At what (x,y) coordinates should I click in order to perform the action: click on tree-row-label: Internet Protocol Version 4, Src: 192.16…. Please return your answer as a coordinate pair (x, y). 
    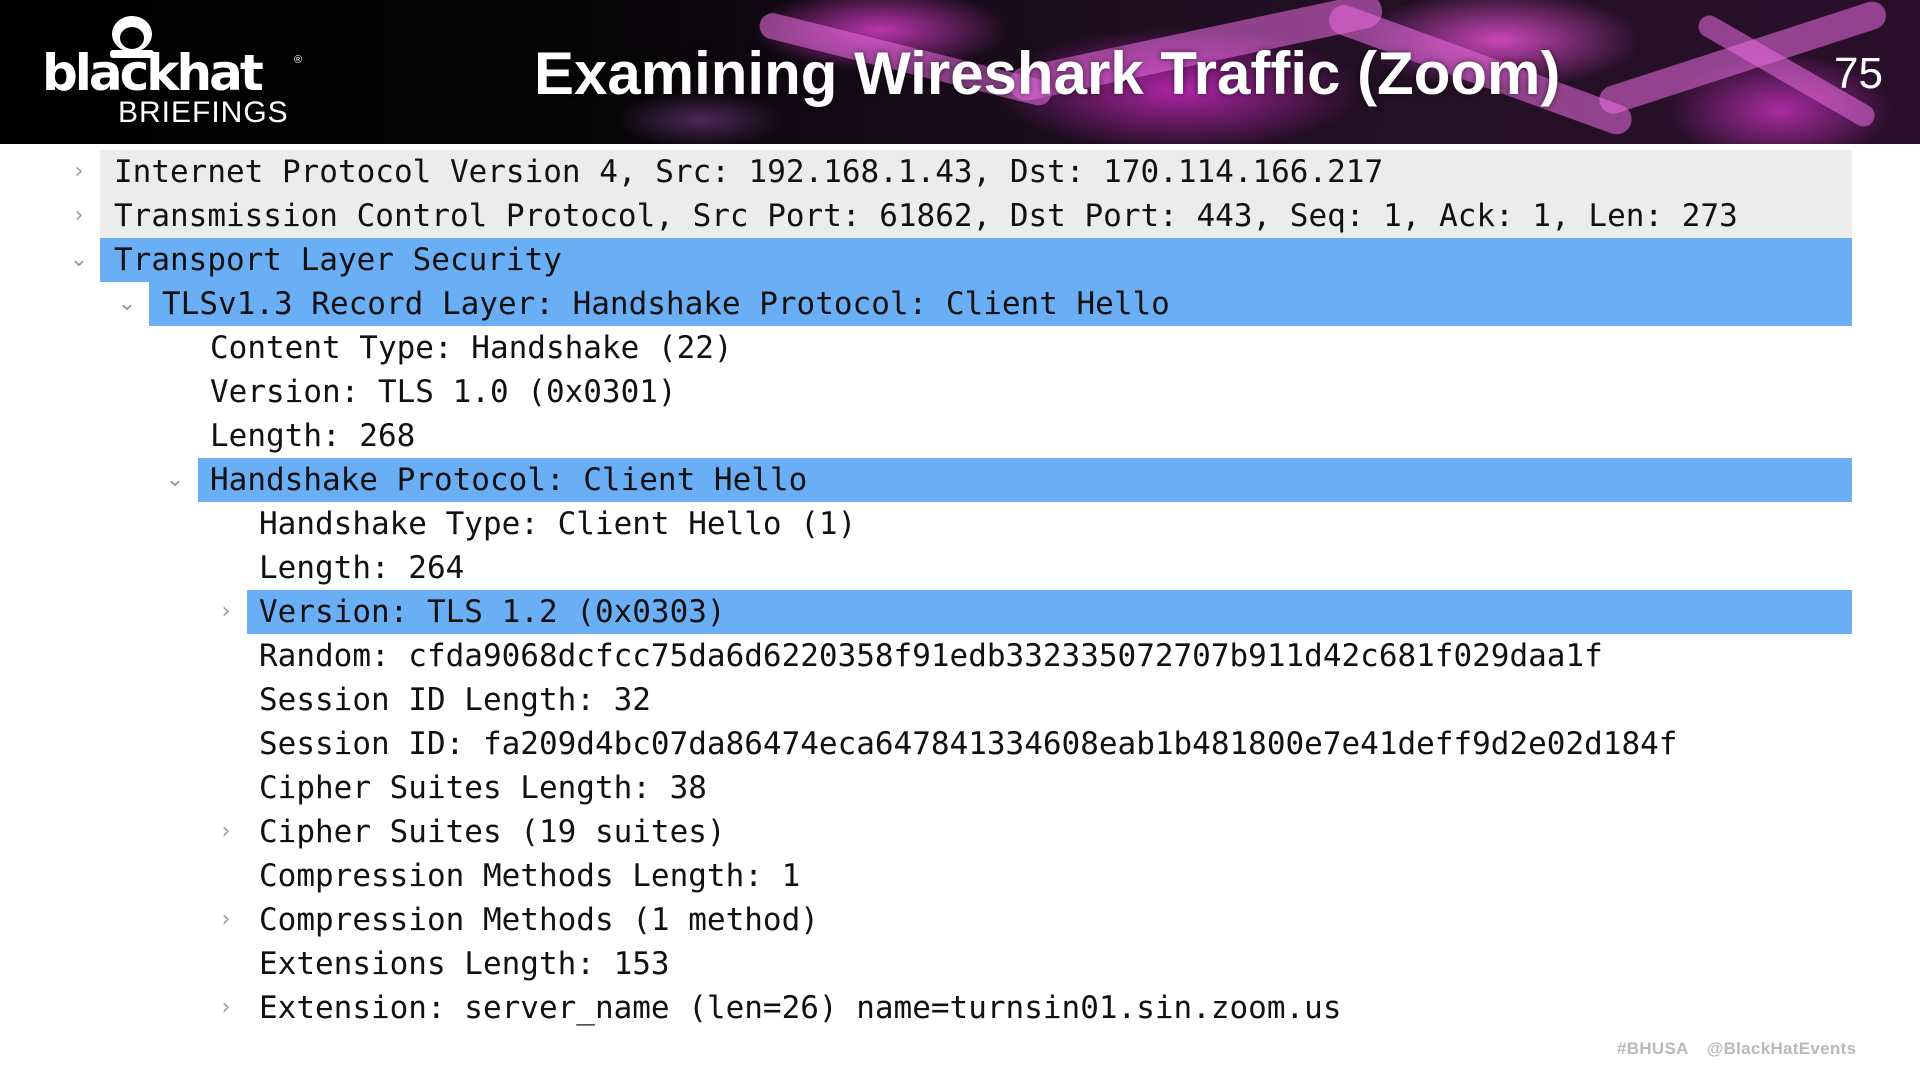
    Looking at the image, I should click on (749, 172).